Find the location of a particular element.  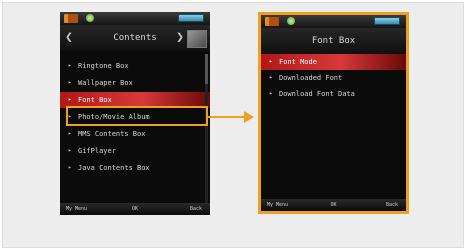

list-item: ▸ Download Font Data is located at coordinates (333, 94).